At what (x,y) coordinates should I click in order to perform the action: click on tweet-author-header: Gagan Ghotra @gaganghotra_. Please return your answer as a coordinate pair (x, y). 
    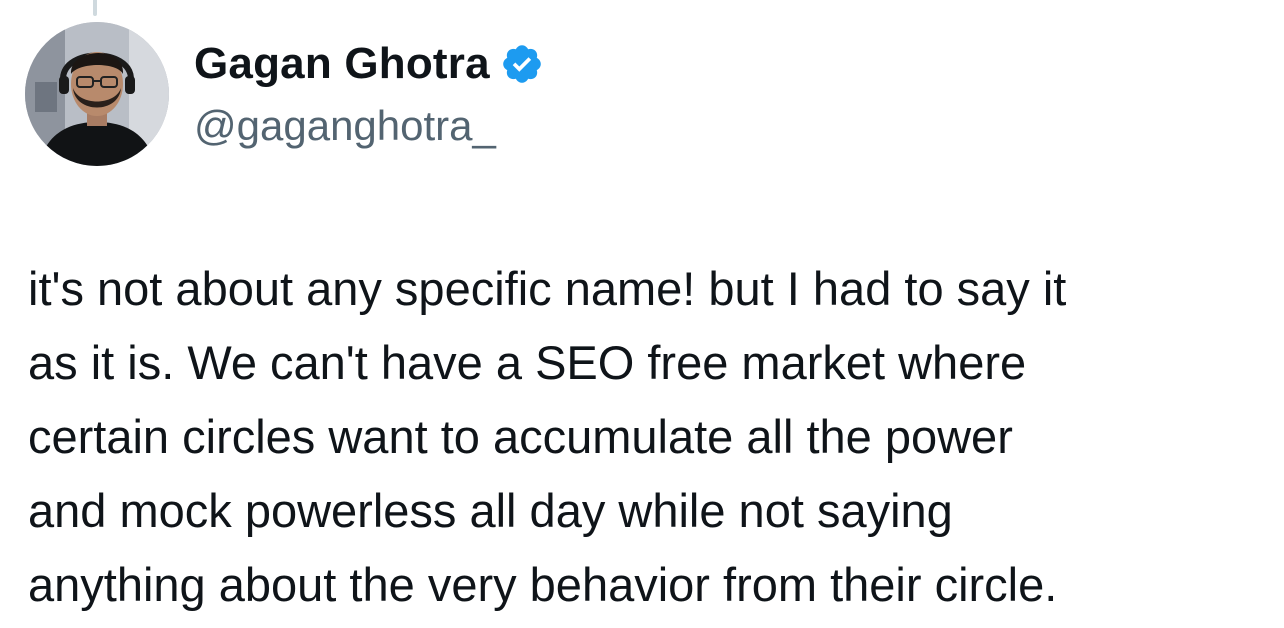
    Looking at the image, I should click on (369, 95).